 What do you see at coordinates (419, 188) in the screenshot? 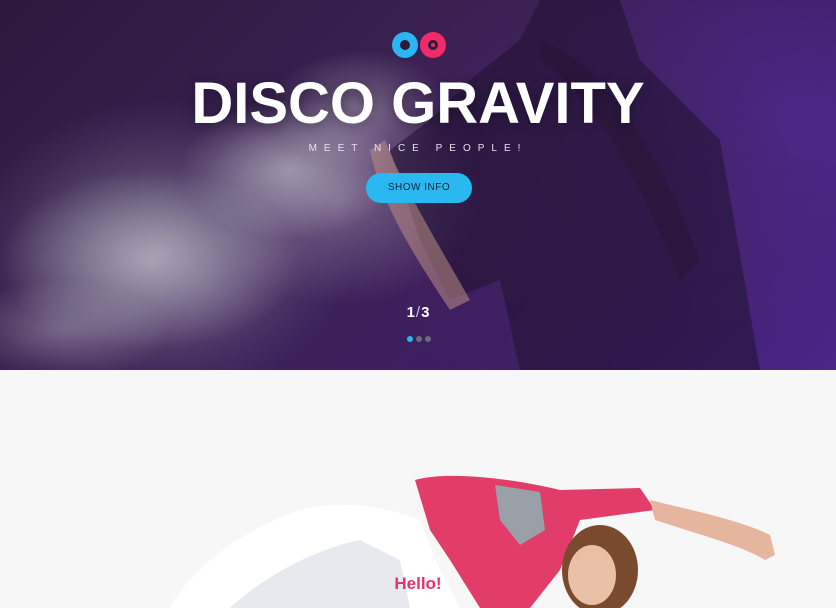
I see `show-info-button: SHOW INFO` at bounding box center [419, 188].